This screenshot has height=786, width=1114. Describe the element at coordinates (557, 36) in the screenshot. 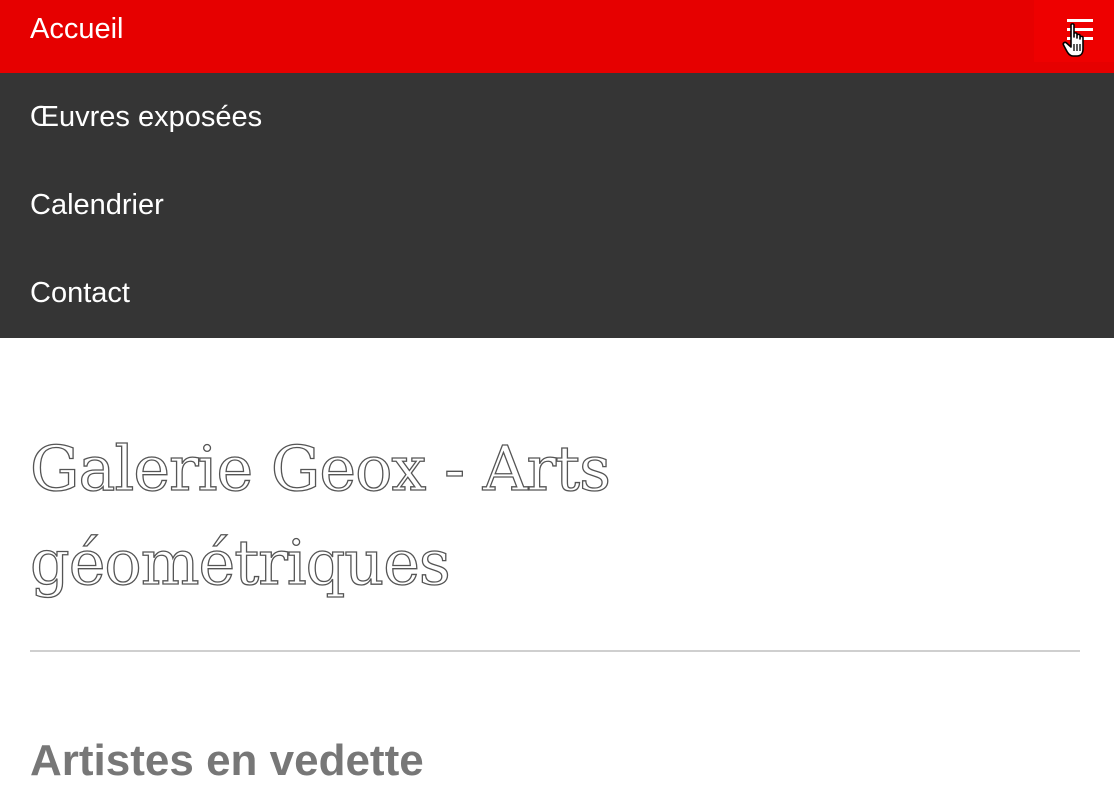

I see `top-navigation-bar: Accueil` at that location.